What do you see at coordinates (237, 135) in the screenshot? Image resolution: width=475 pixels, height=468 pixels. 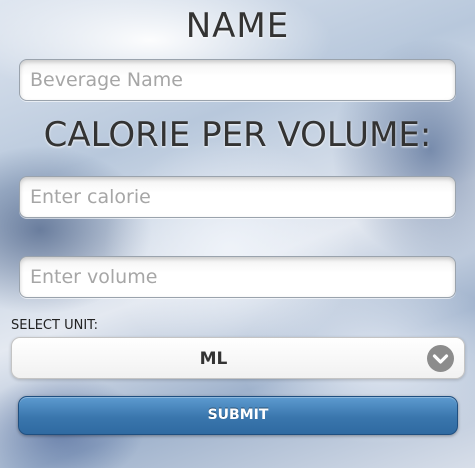 I see `calorie-per-volume-heading: CALORIE PER VOLUME:` at bounding box center [237, 135].